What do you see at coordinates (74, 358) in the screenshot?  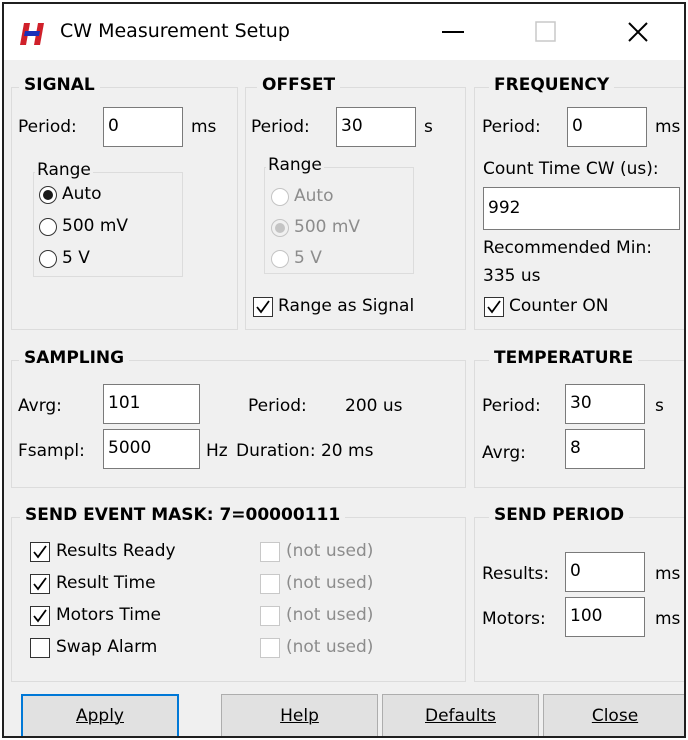 I see `sampling-group-title: SAMPLING` at bounding box center [74, 358].